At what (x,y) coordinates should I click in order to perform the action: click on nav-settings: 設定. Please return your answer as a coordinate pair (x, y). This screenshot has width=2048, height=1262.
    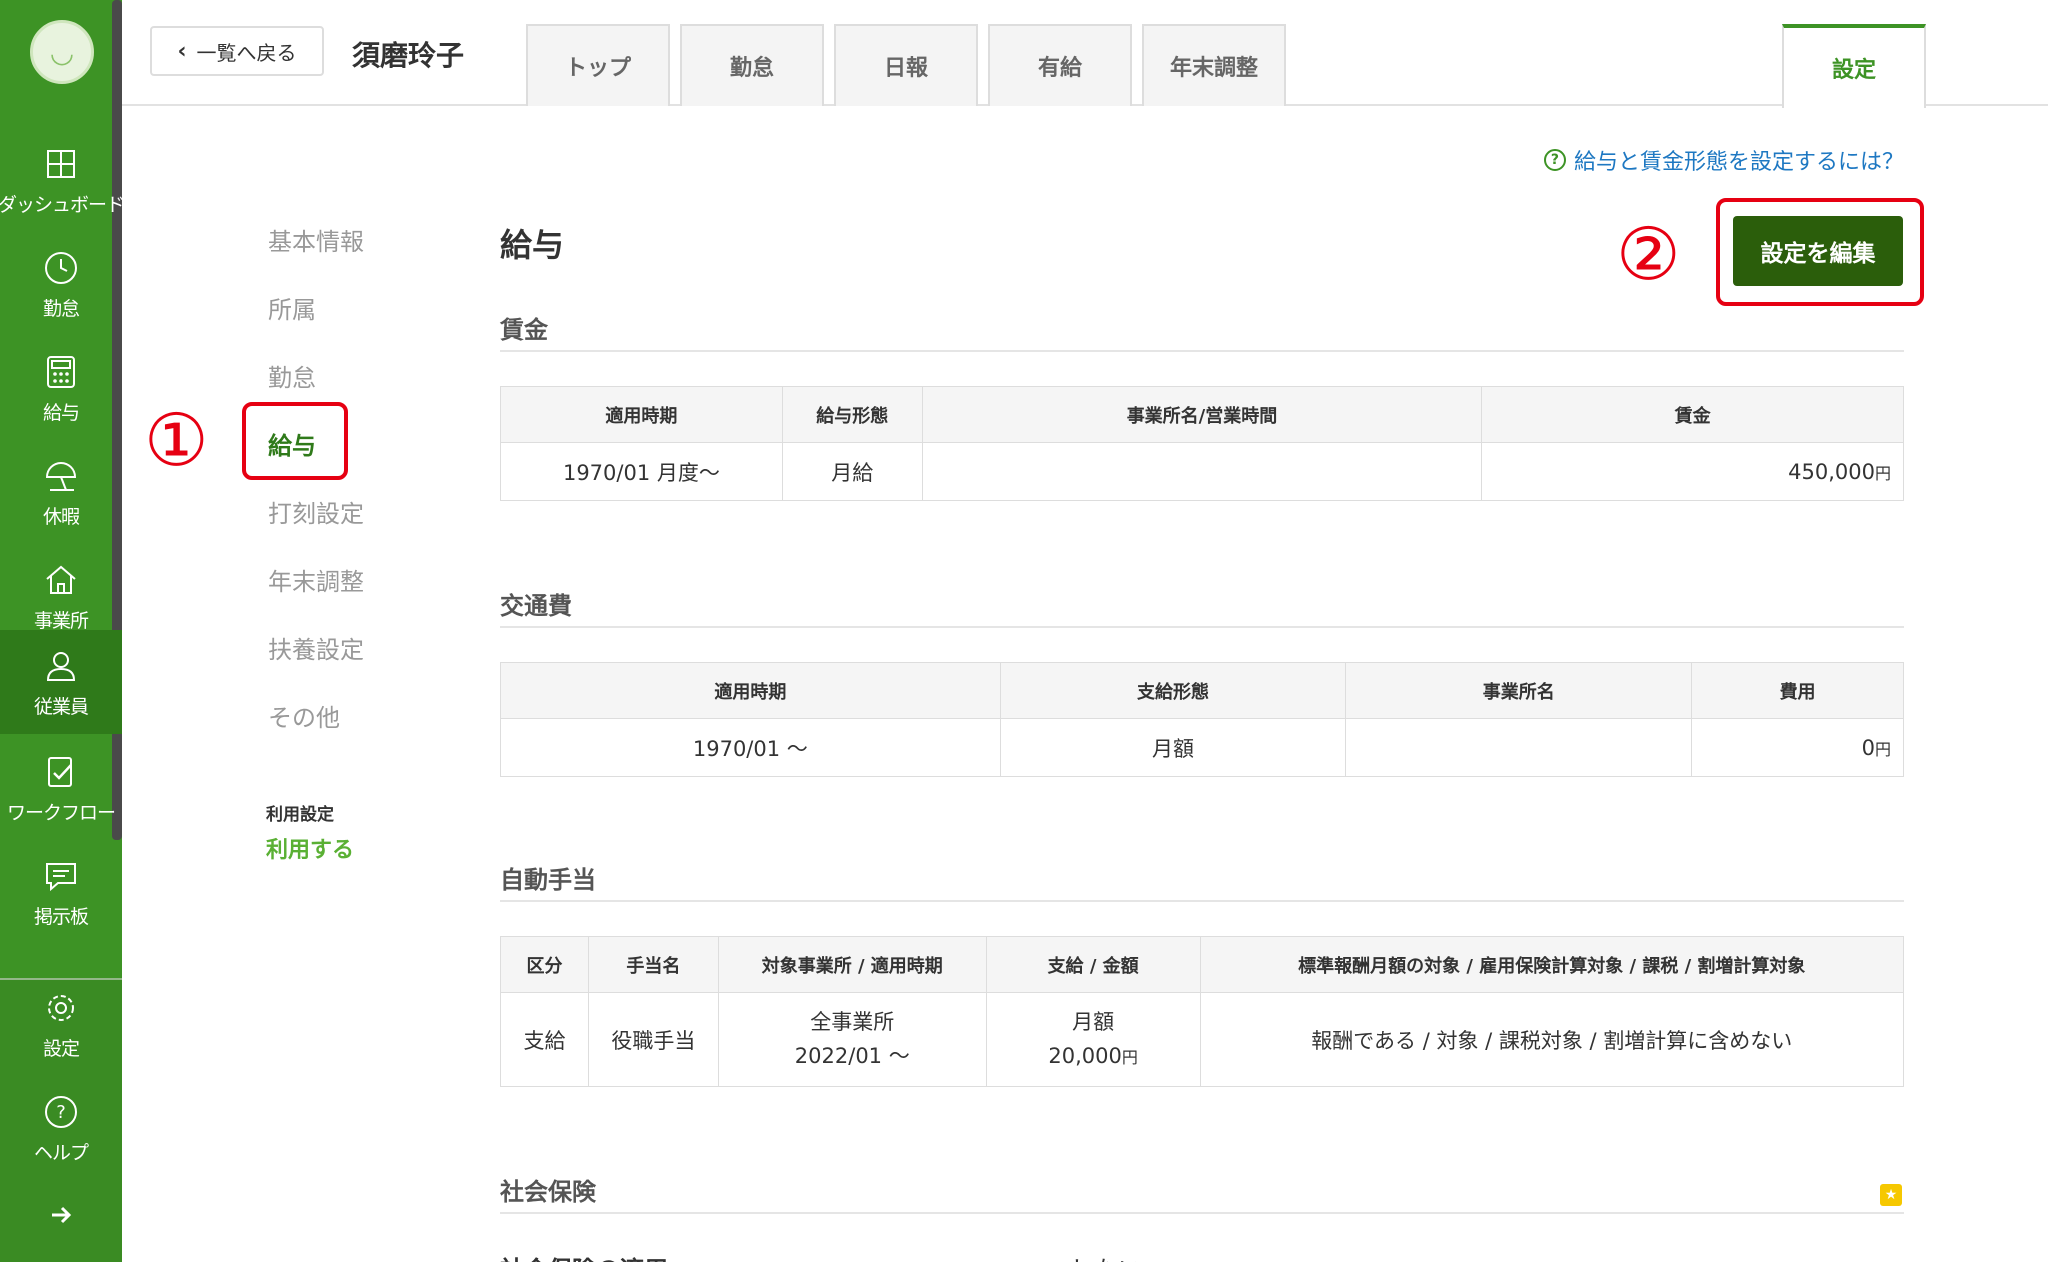
    Looking at the image, I should click on (61, 1024).